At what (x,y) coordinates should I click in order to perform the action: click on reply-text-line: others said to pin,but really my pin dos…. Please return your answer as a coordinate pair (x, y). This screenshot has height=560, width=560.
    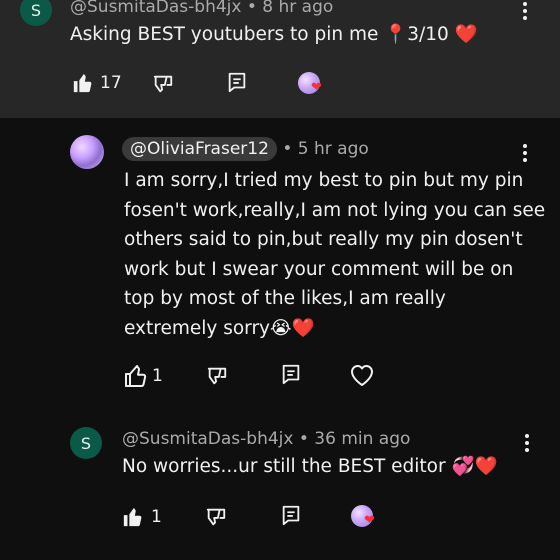
    Looking at the image, I should click on (323, 239).